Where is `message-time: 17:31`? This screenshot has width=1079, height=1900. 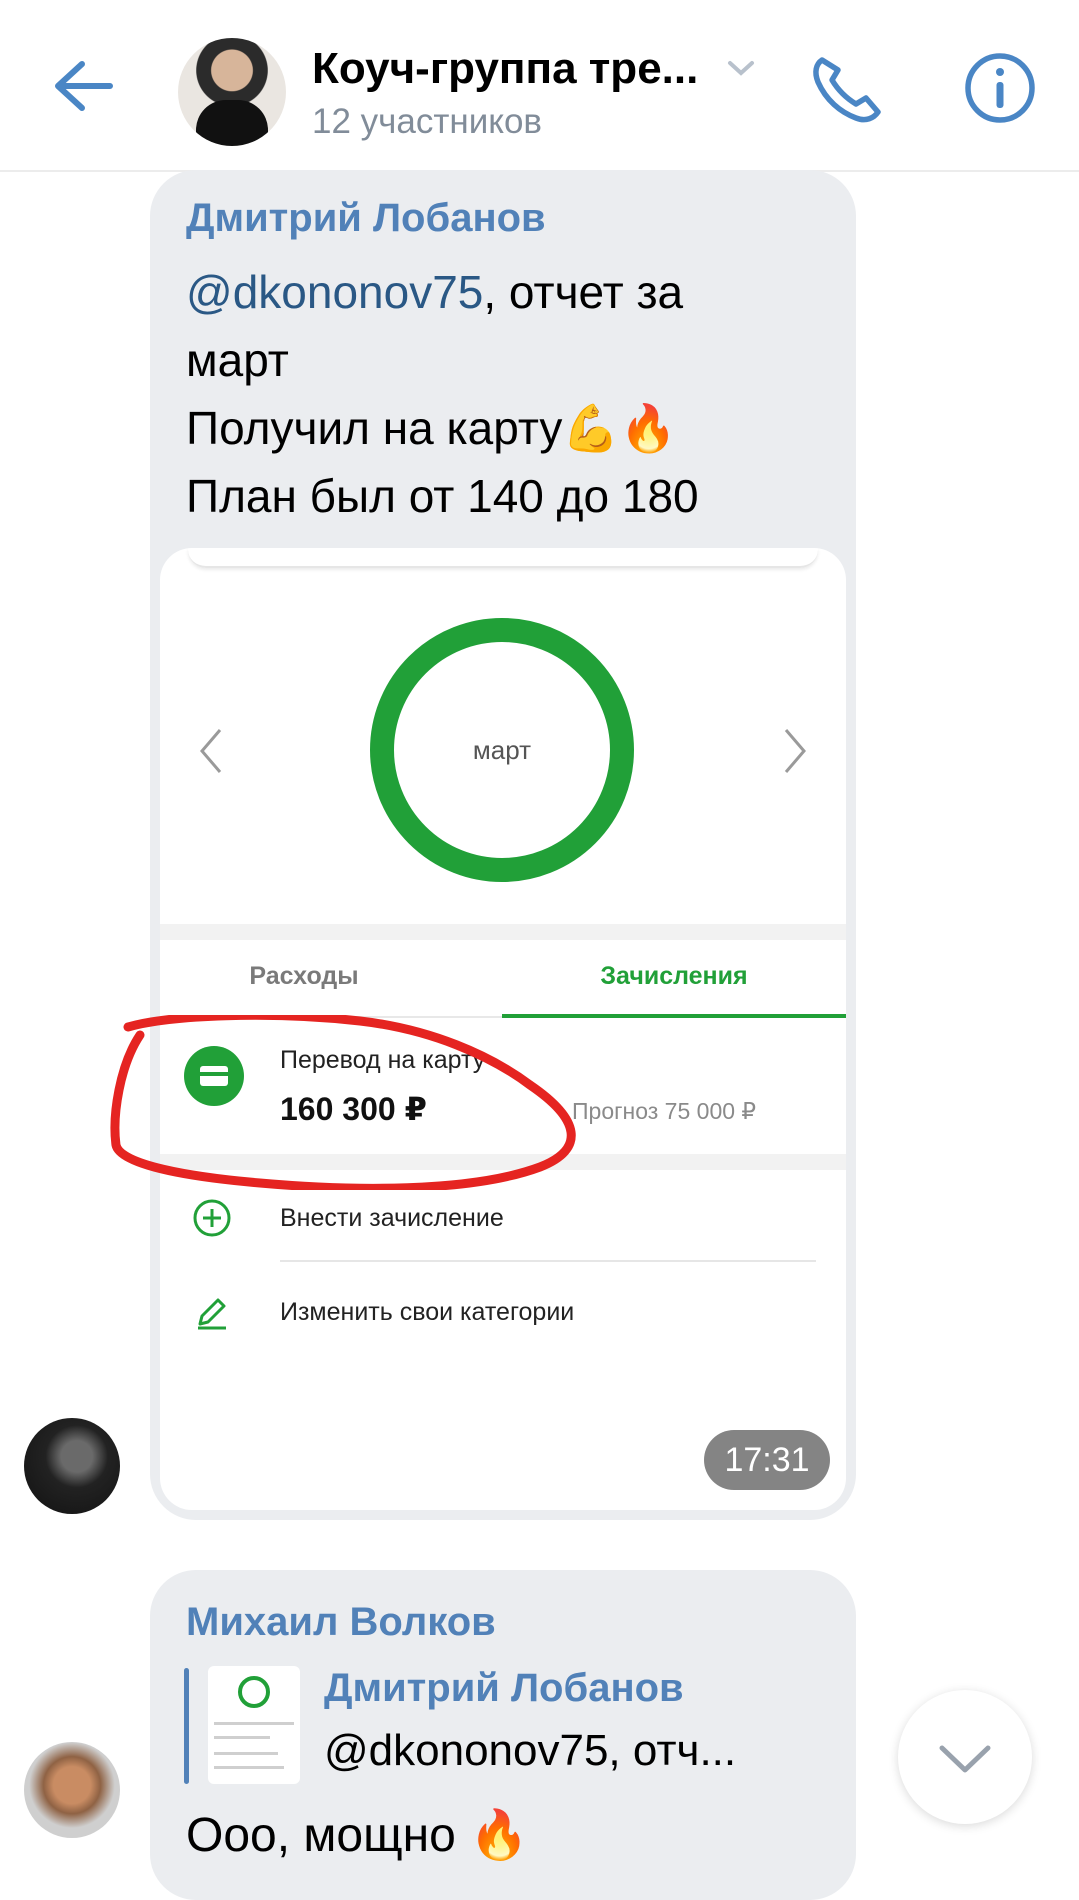 message-time: 17:31 is located at coordinates (767, 1460).